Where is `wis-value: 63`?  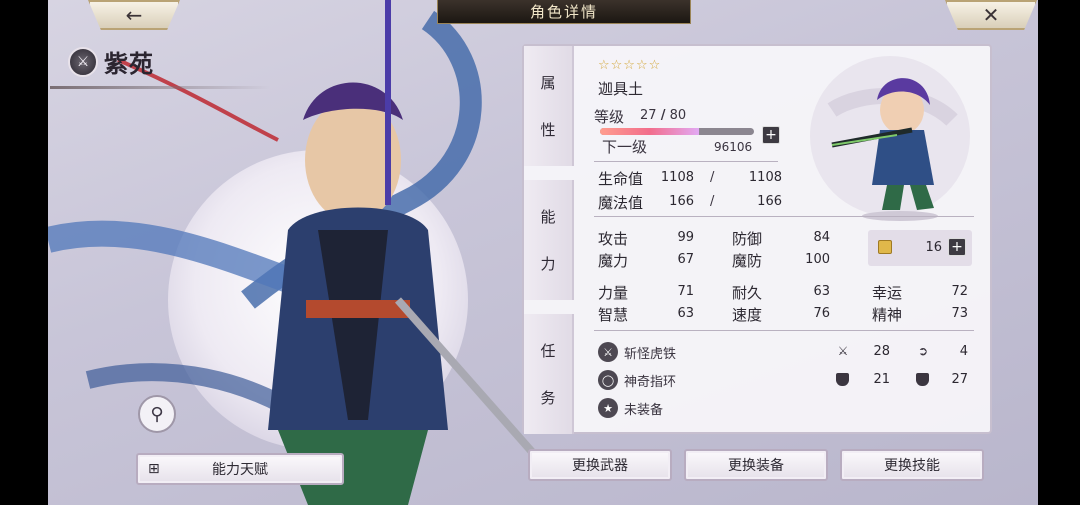 wis-value: 63 is located at coordinates (685, 313).